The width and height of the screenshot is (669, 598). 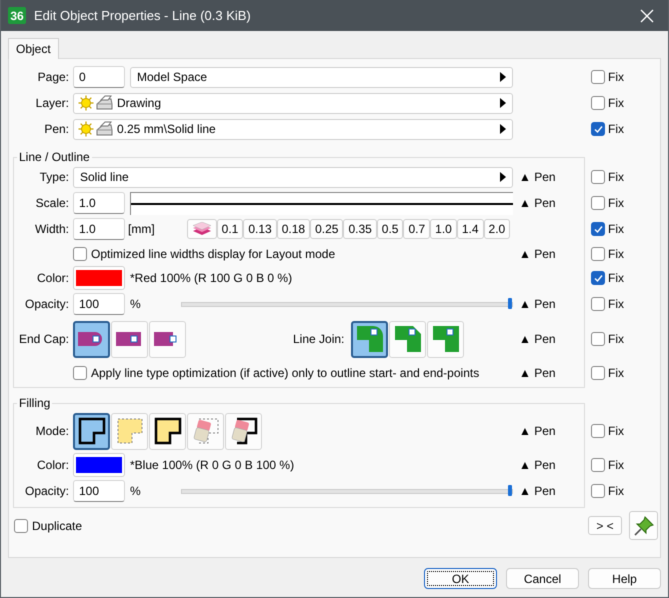 What do you see at coordinates (143, 15) in the screenshot?
I see `window-title: Edit Object Properties - Line (0.3 KiB)` at bounding box center [143, 15].